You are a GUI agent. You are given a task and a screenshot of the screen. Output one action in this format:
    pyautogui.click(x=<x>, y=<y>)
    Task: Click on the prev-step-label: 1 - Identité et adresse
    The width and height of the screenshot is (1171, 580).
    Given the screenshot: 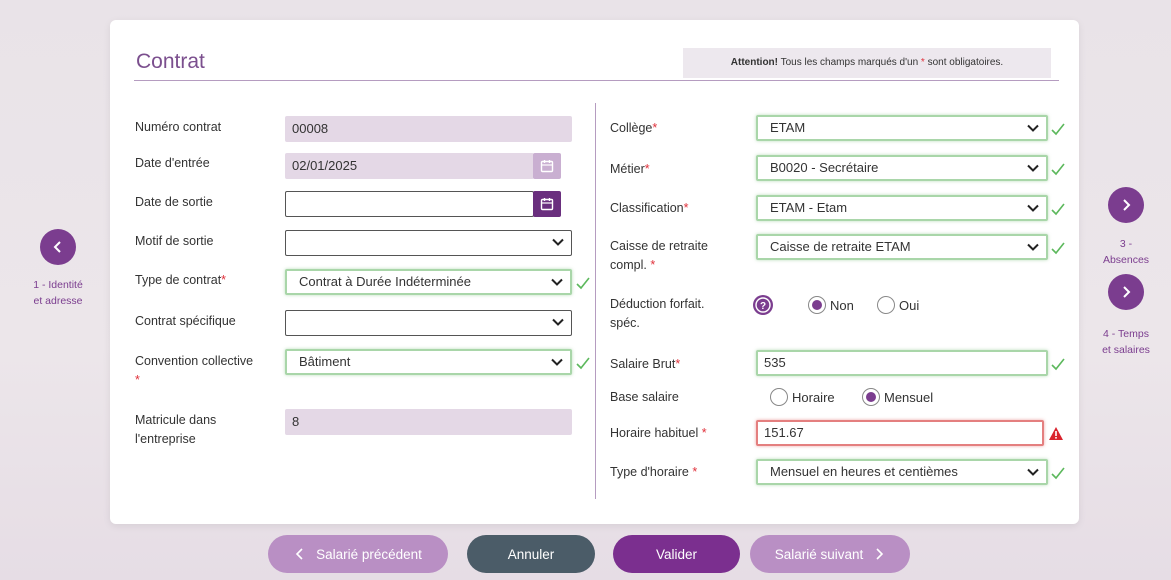 What is the action you would take?
    pyautogui.click(x=58, y=293)
    